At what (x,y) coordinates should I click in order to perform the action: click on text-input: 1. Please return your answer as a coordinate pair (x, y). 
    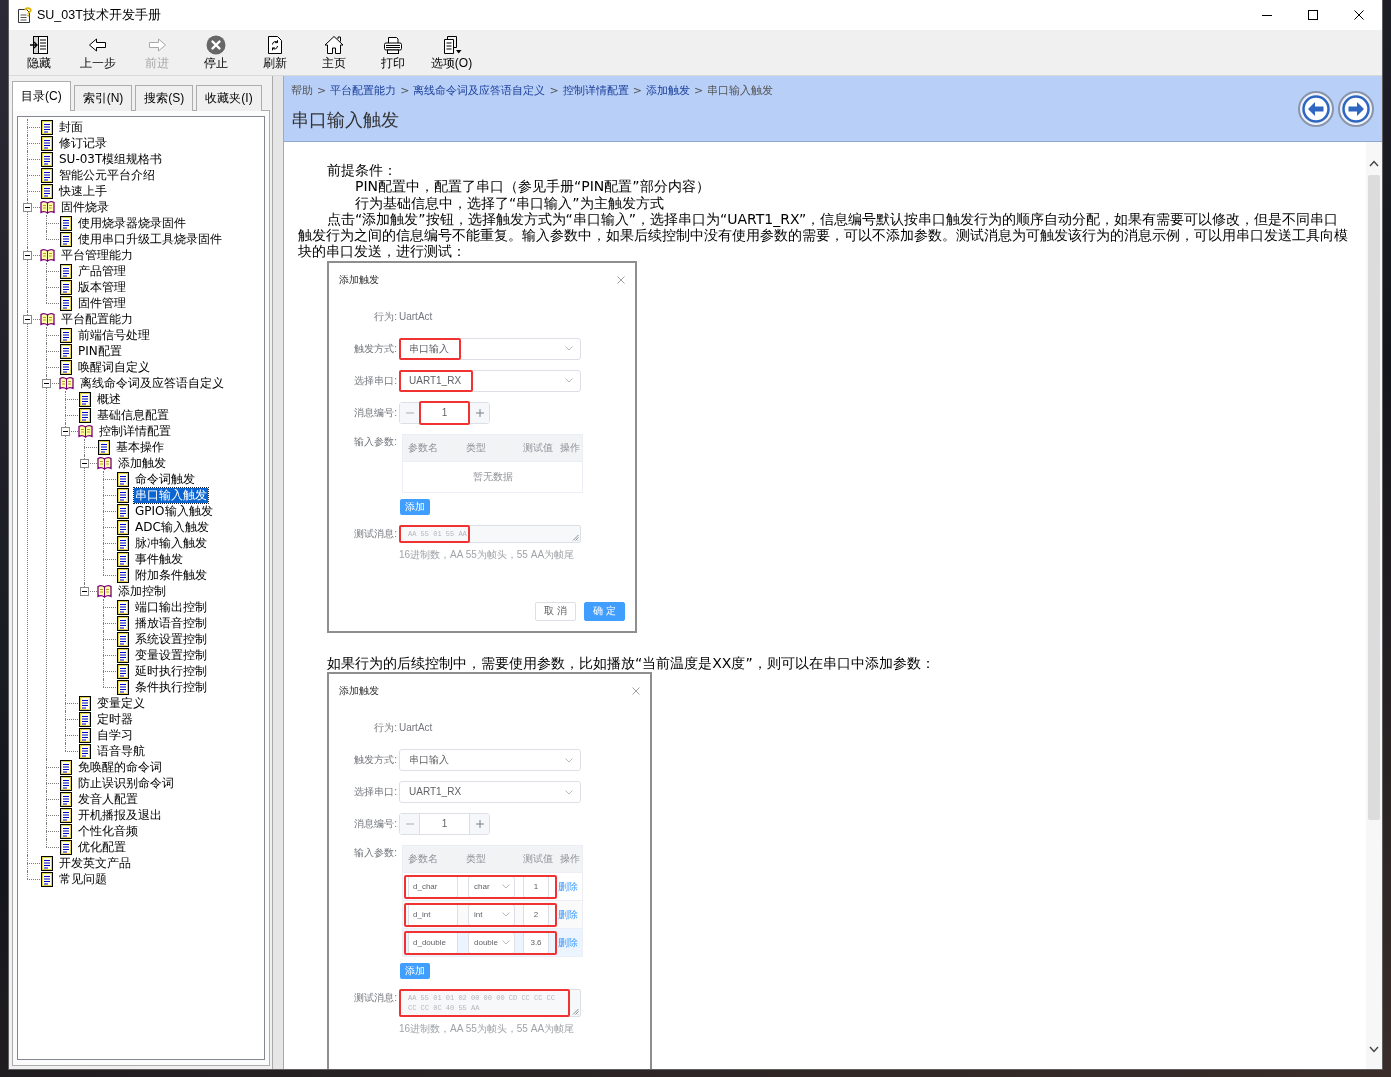
    Looking at the image, I should click on (536, 886).